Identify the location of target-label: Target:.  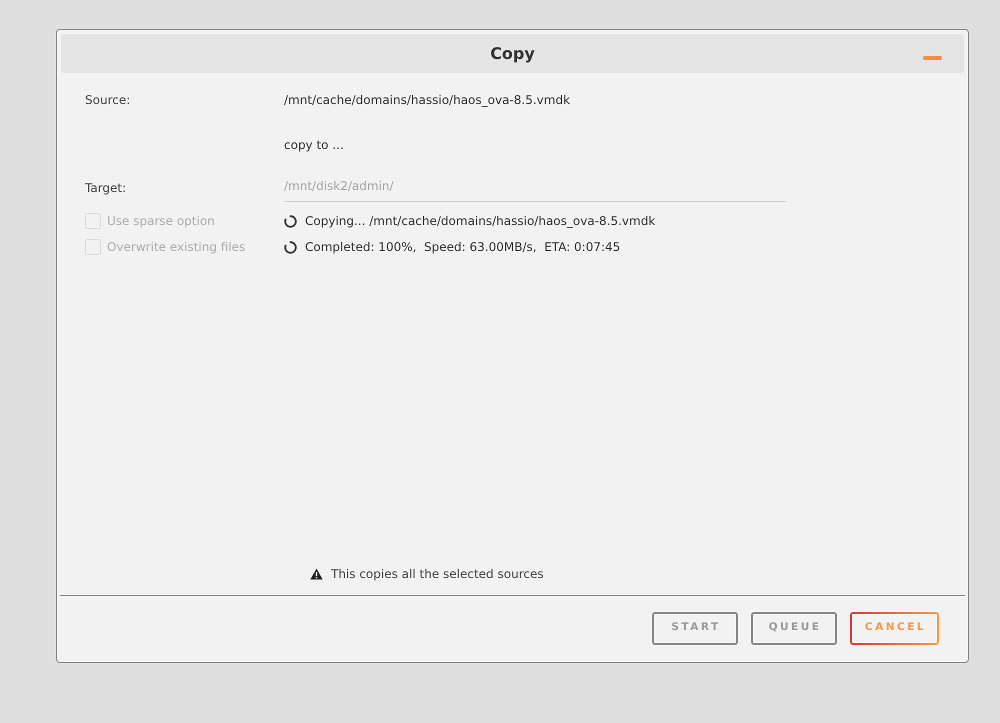
(105, 187).